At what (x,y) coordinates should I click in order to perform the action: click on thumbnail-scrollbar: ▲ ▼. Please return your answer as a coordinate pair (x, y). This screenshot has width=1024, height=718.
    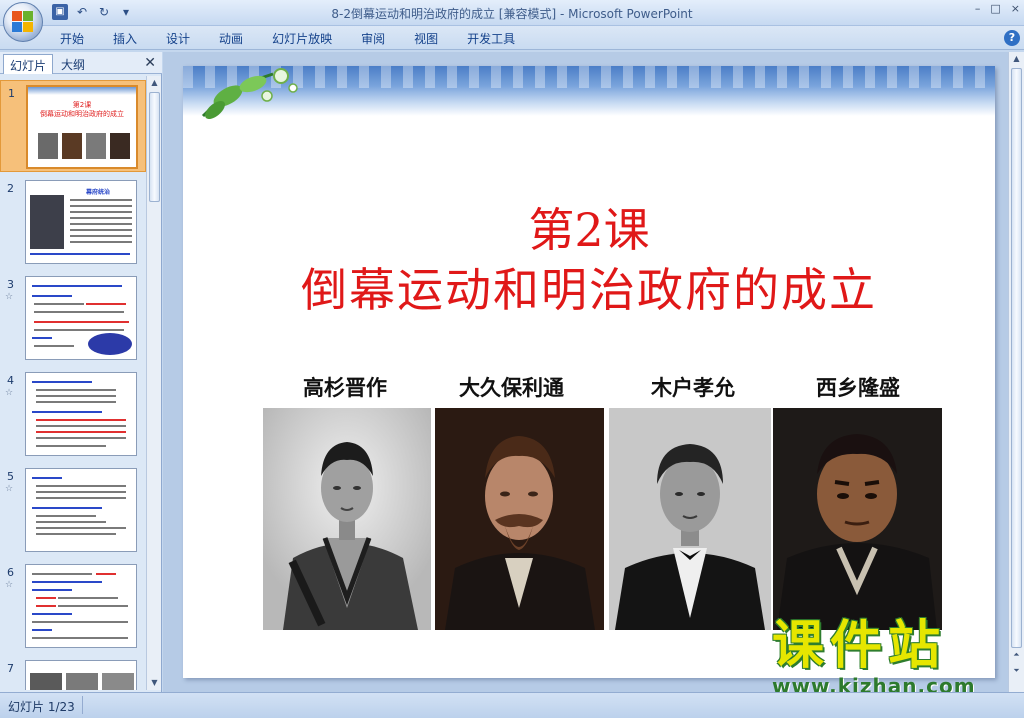
    Looking at the image, I should click on (153, 383).